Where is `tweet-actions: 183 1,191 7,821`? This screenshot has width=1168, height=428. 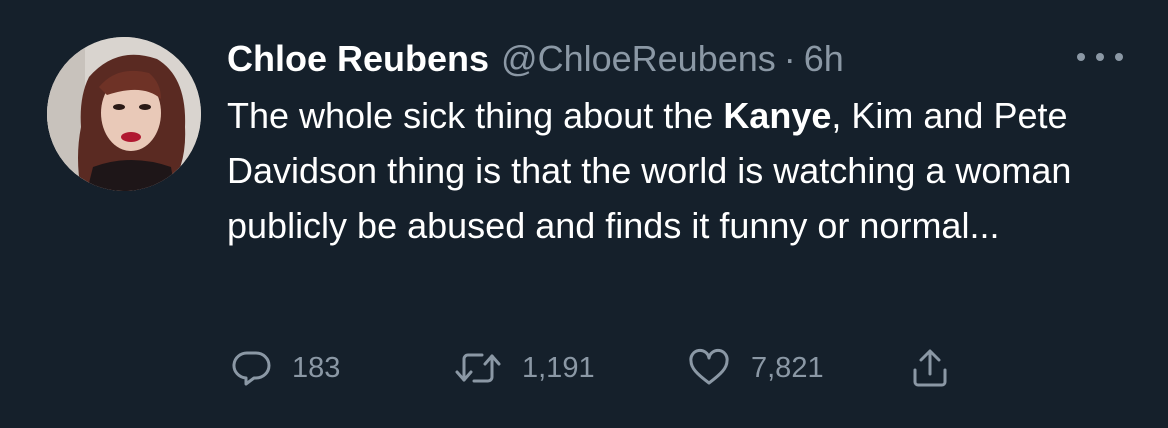 tweet-actions: 183 1,191 7,821 is located at coordinates (612, 368).